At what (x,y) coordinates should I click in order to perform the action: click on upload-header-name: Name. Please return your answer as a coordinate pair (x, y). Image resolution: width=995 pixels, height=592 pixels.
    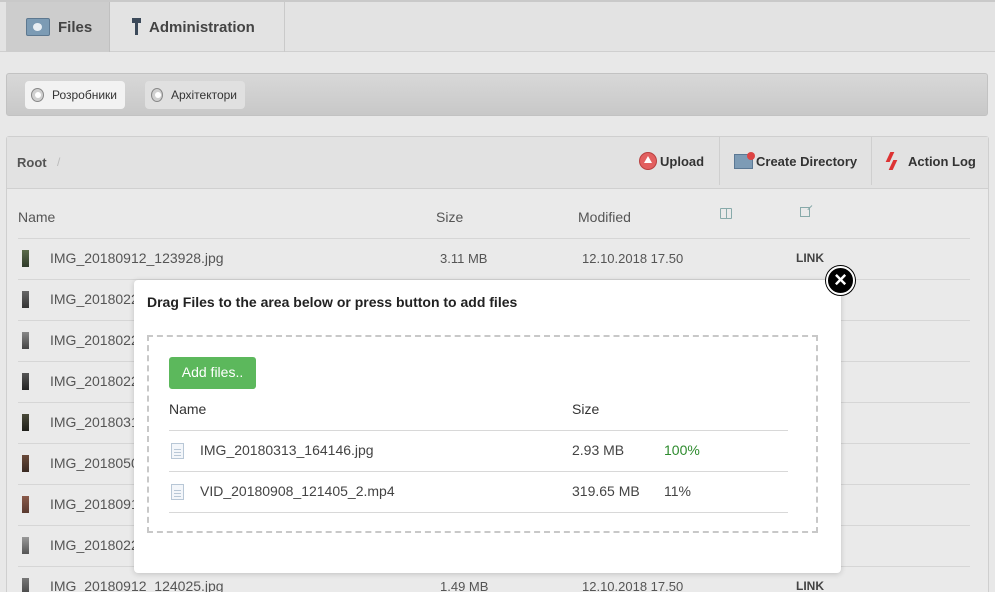
    Looking at the image, I should click on (188, 409).